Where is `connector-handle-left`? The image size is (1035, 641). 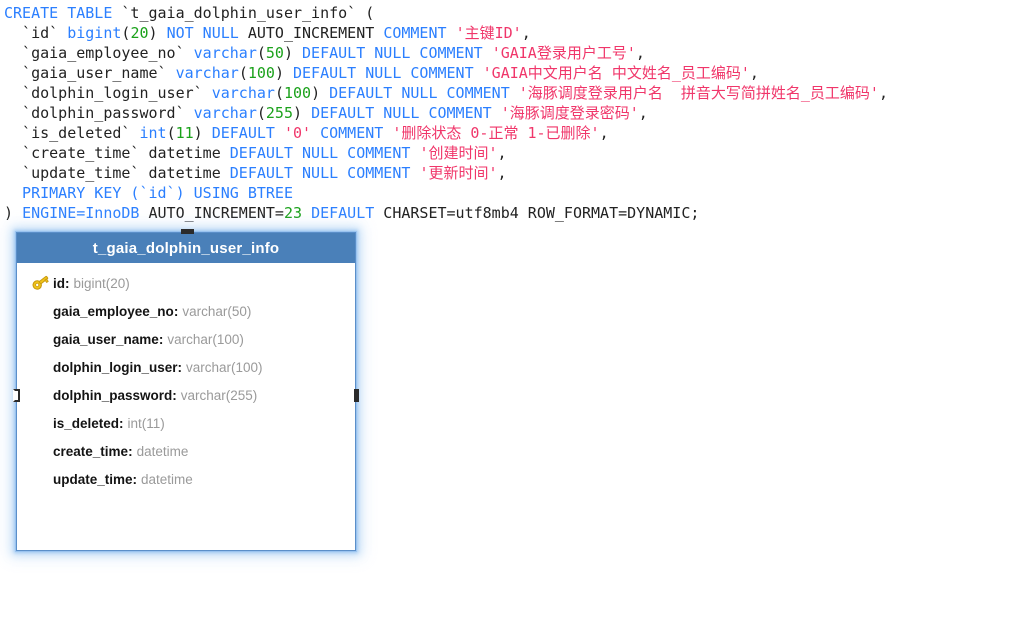
connector-handle-left is located at coordinates (16, 395).